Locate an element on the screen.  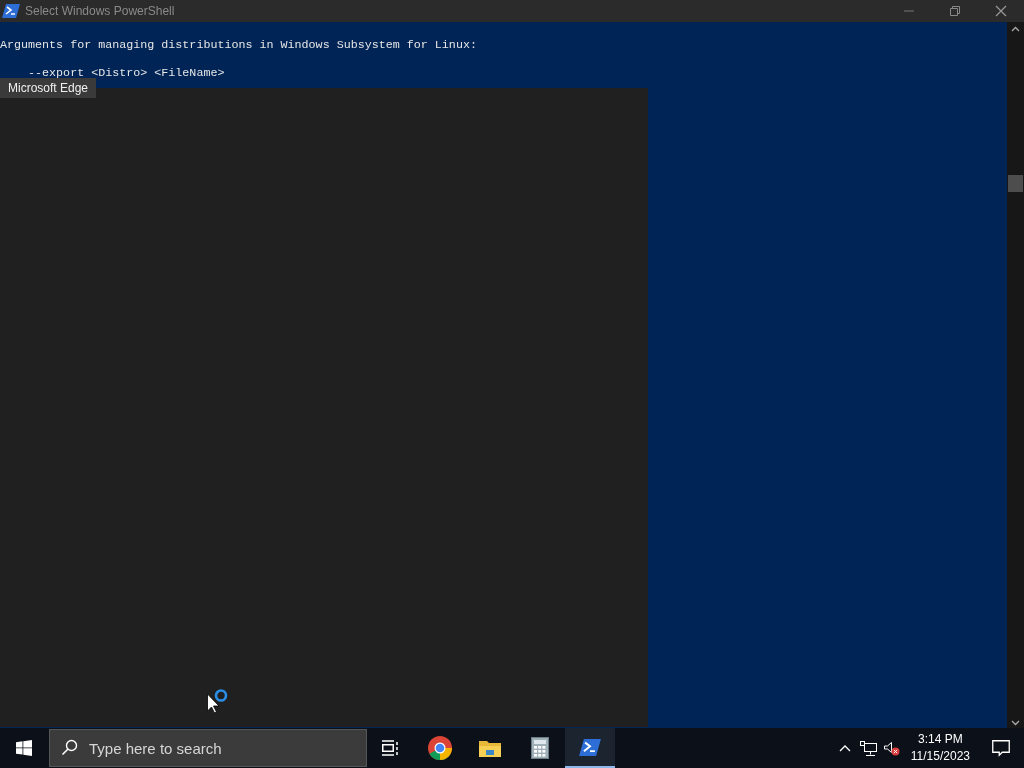
network-icon is located at coordinates (868, 748).